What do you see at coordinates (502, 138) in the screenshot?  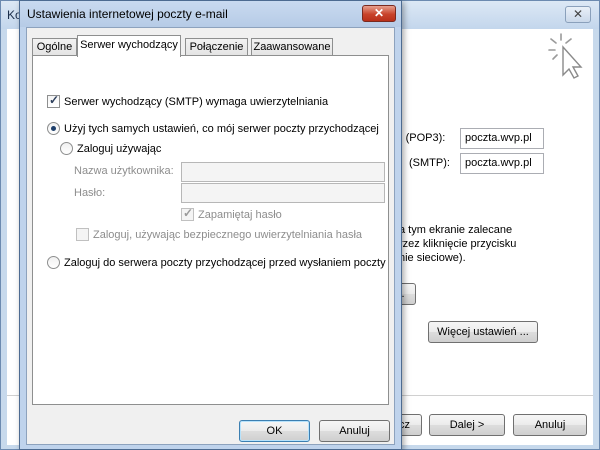 I see `pop3-server-input: poczta.wvp.pl` at bounding box center [502, 138].